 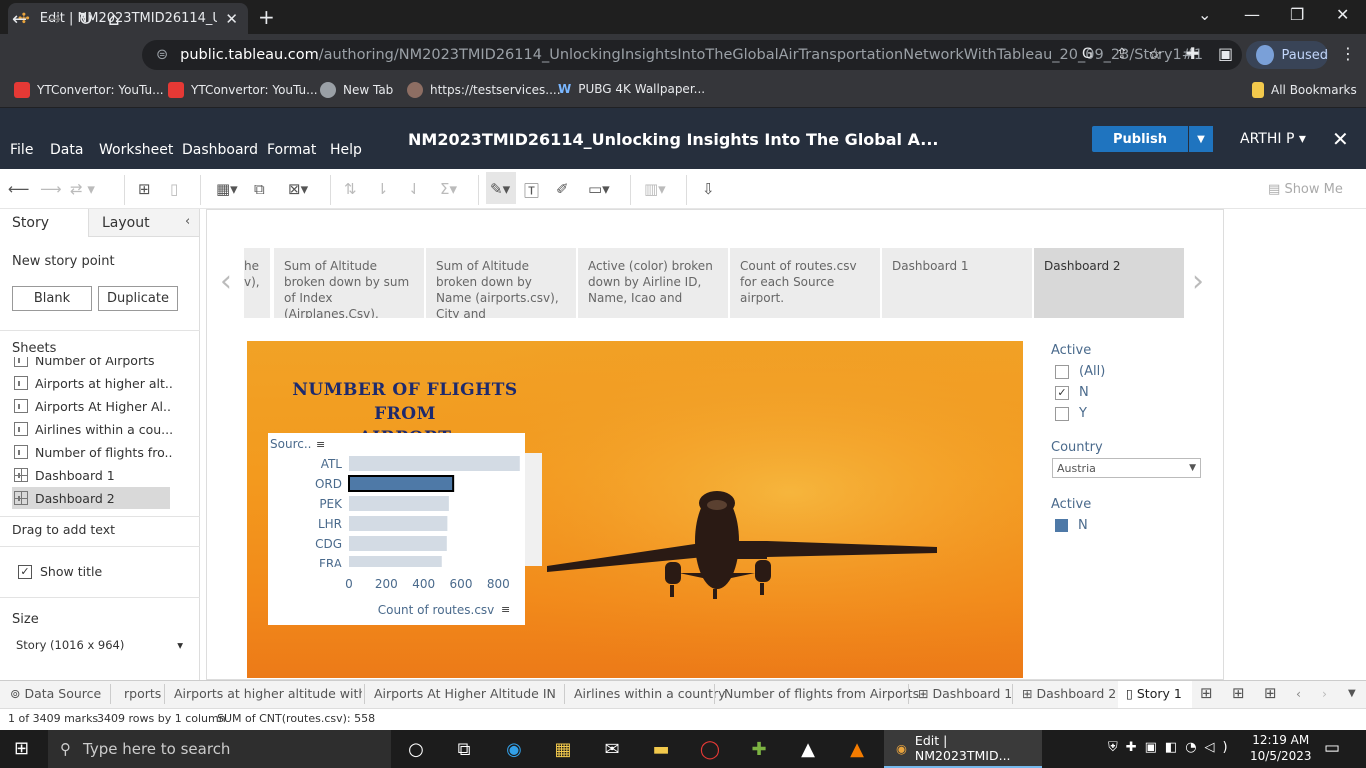 What do you see at coordinates (51, 189) in the screenshot?
I see `redo-icon: ⟶` at bounding box center [51, 189].